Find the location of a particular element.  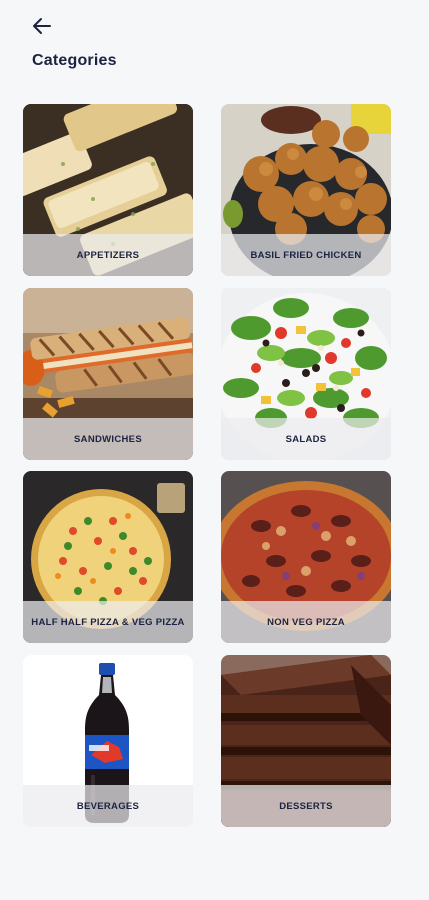

category-card-desserts: DESSERTS is located at coordinates (306, 741).